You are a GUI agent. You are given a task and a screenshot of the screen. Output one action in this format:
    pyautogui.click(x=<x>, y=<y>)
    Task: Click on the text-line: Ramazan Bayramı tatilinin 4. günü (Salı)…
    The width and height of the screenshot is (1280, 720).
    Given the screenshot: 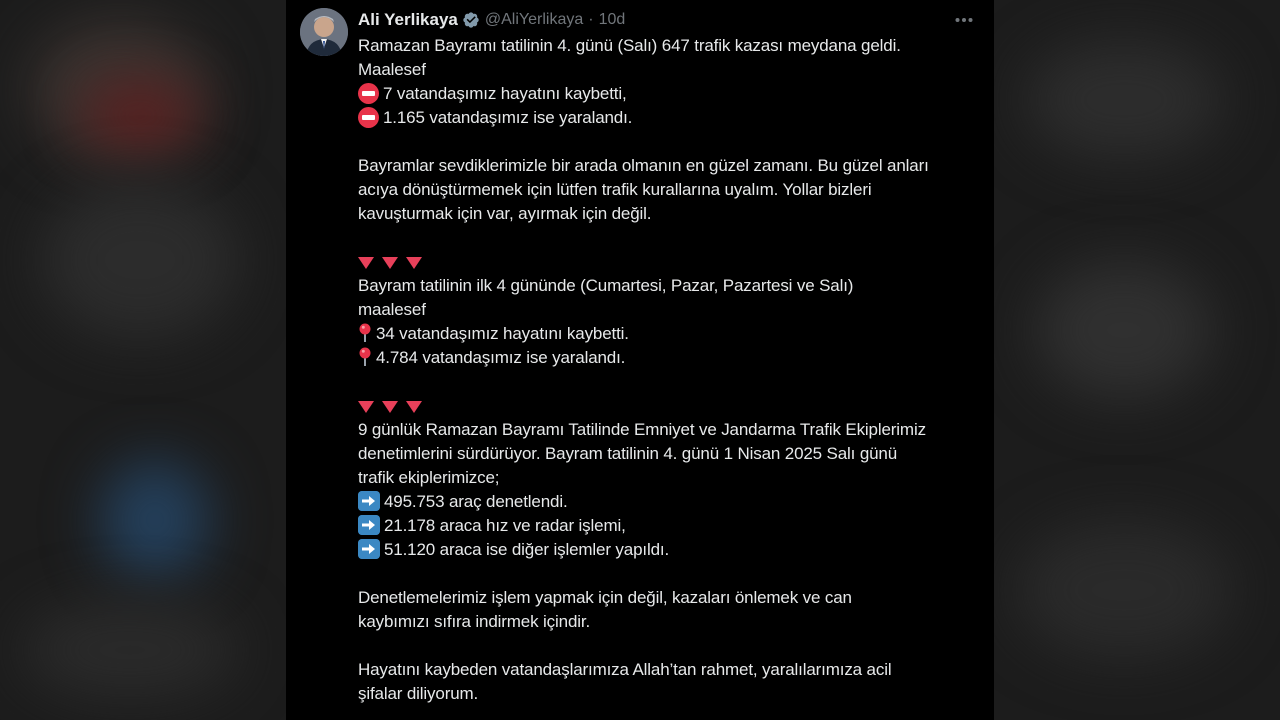 What is the action you would take?
    pyautogui.click(x=629, y=45)
    